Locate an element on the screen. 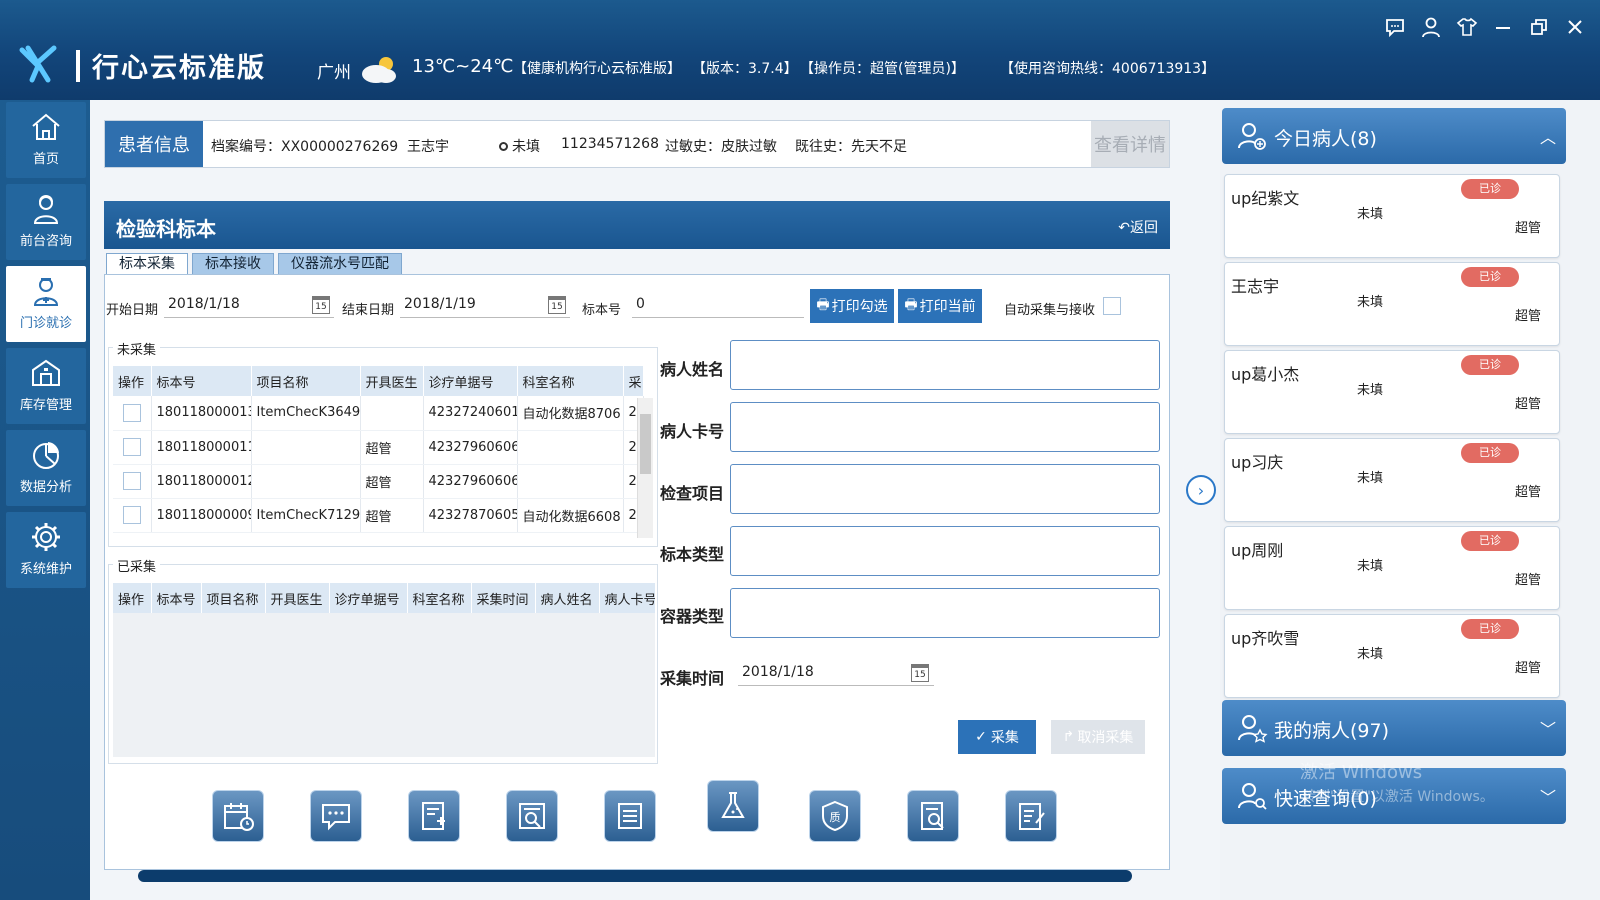 The height and width of the screenshot is (900, 1600). org-label: 【健康机构行心云标准版】 is located at coordinates (597, 69).